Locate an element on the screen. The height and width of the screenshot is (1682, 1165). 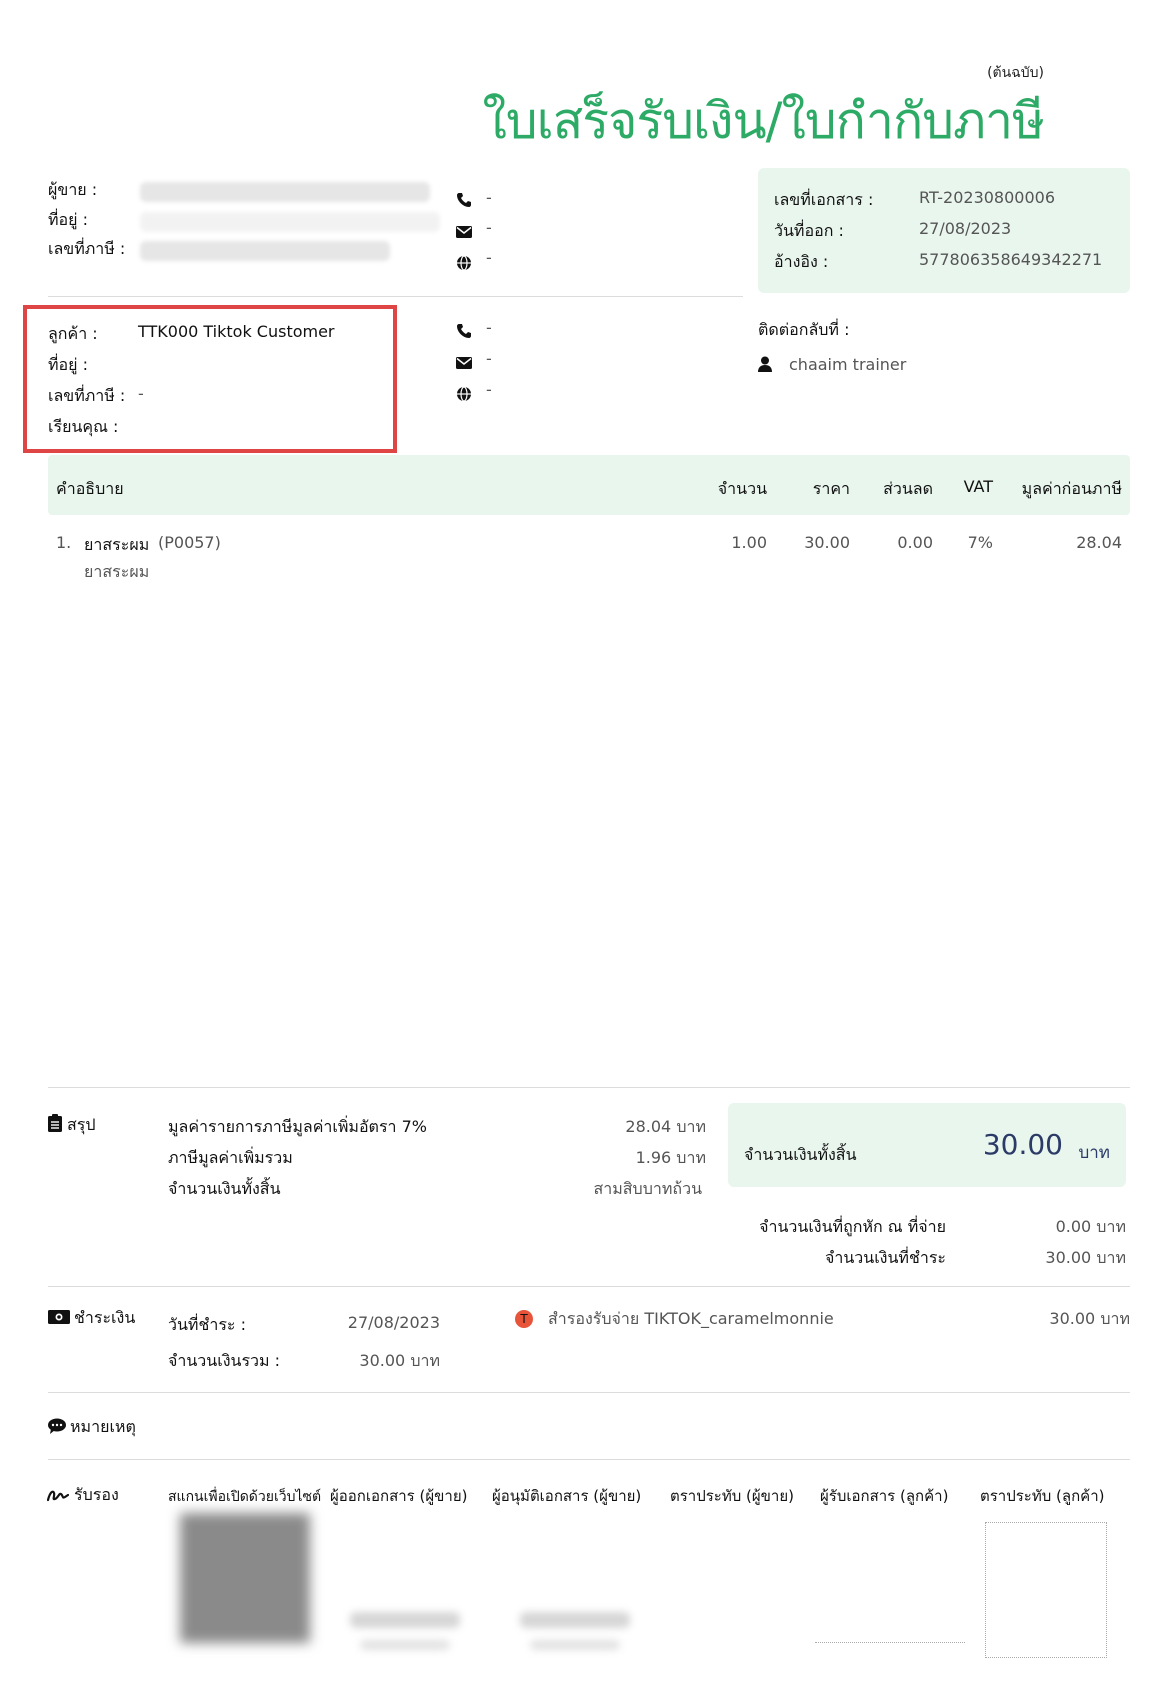
seller-taxid-redacted is located at coordinates (265, 251).